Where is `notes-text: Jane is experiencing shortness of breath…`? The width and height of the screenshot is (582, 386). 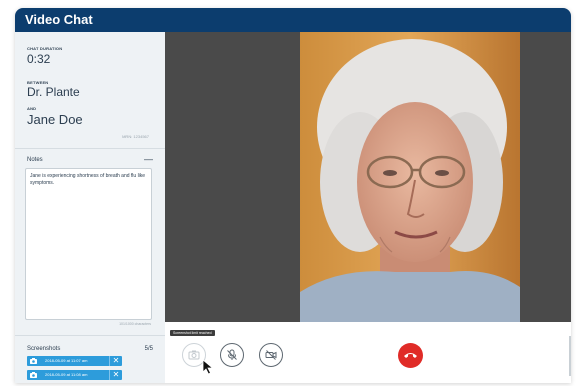 notes-text: Jane is experiencing shortness of breath… is located at coordinates (88, 179).